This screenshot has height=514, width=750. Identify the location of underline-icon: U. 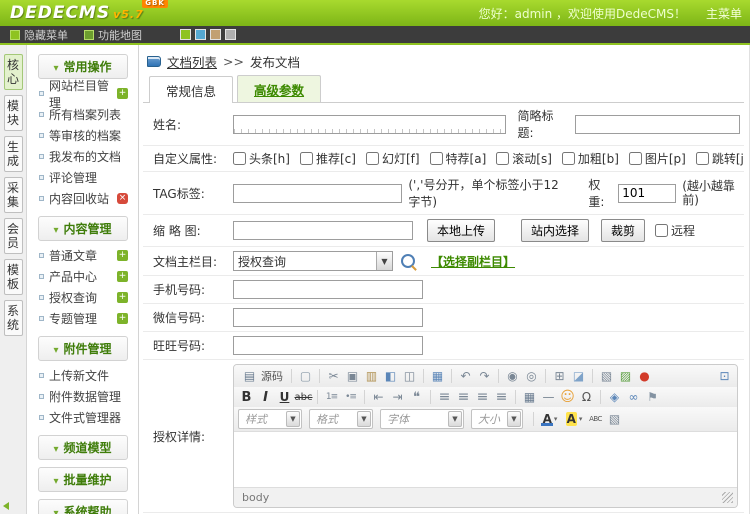
(284, 397).